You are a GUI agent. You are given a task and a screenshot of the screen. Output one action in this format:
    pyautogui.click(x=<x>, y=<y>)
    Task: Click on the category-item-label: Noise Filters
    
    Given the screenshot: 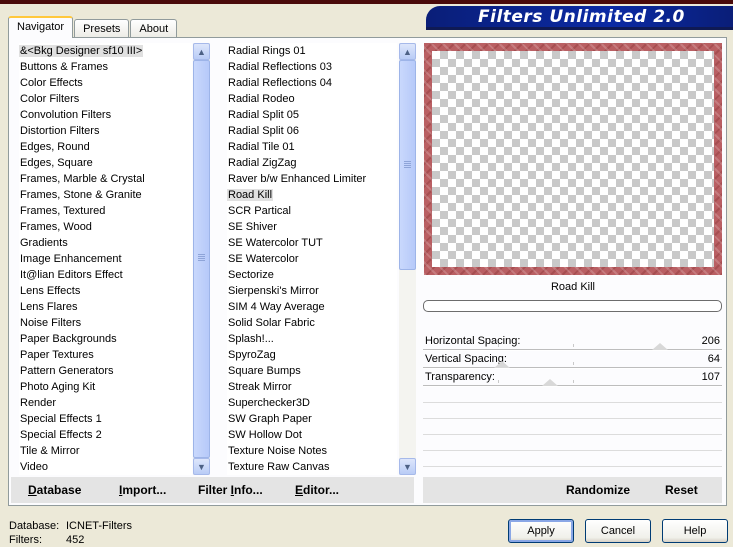 What is the action you would take?
    pyautogui.click(x=51, y=323)
    